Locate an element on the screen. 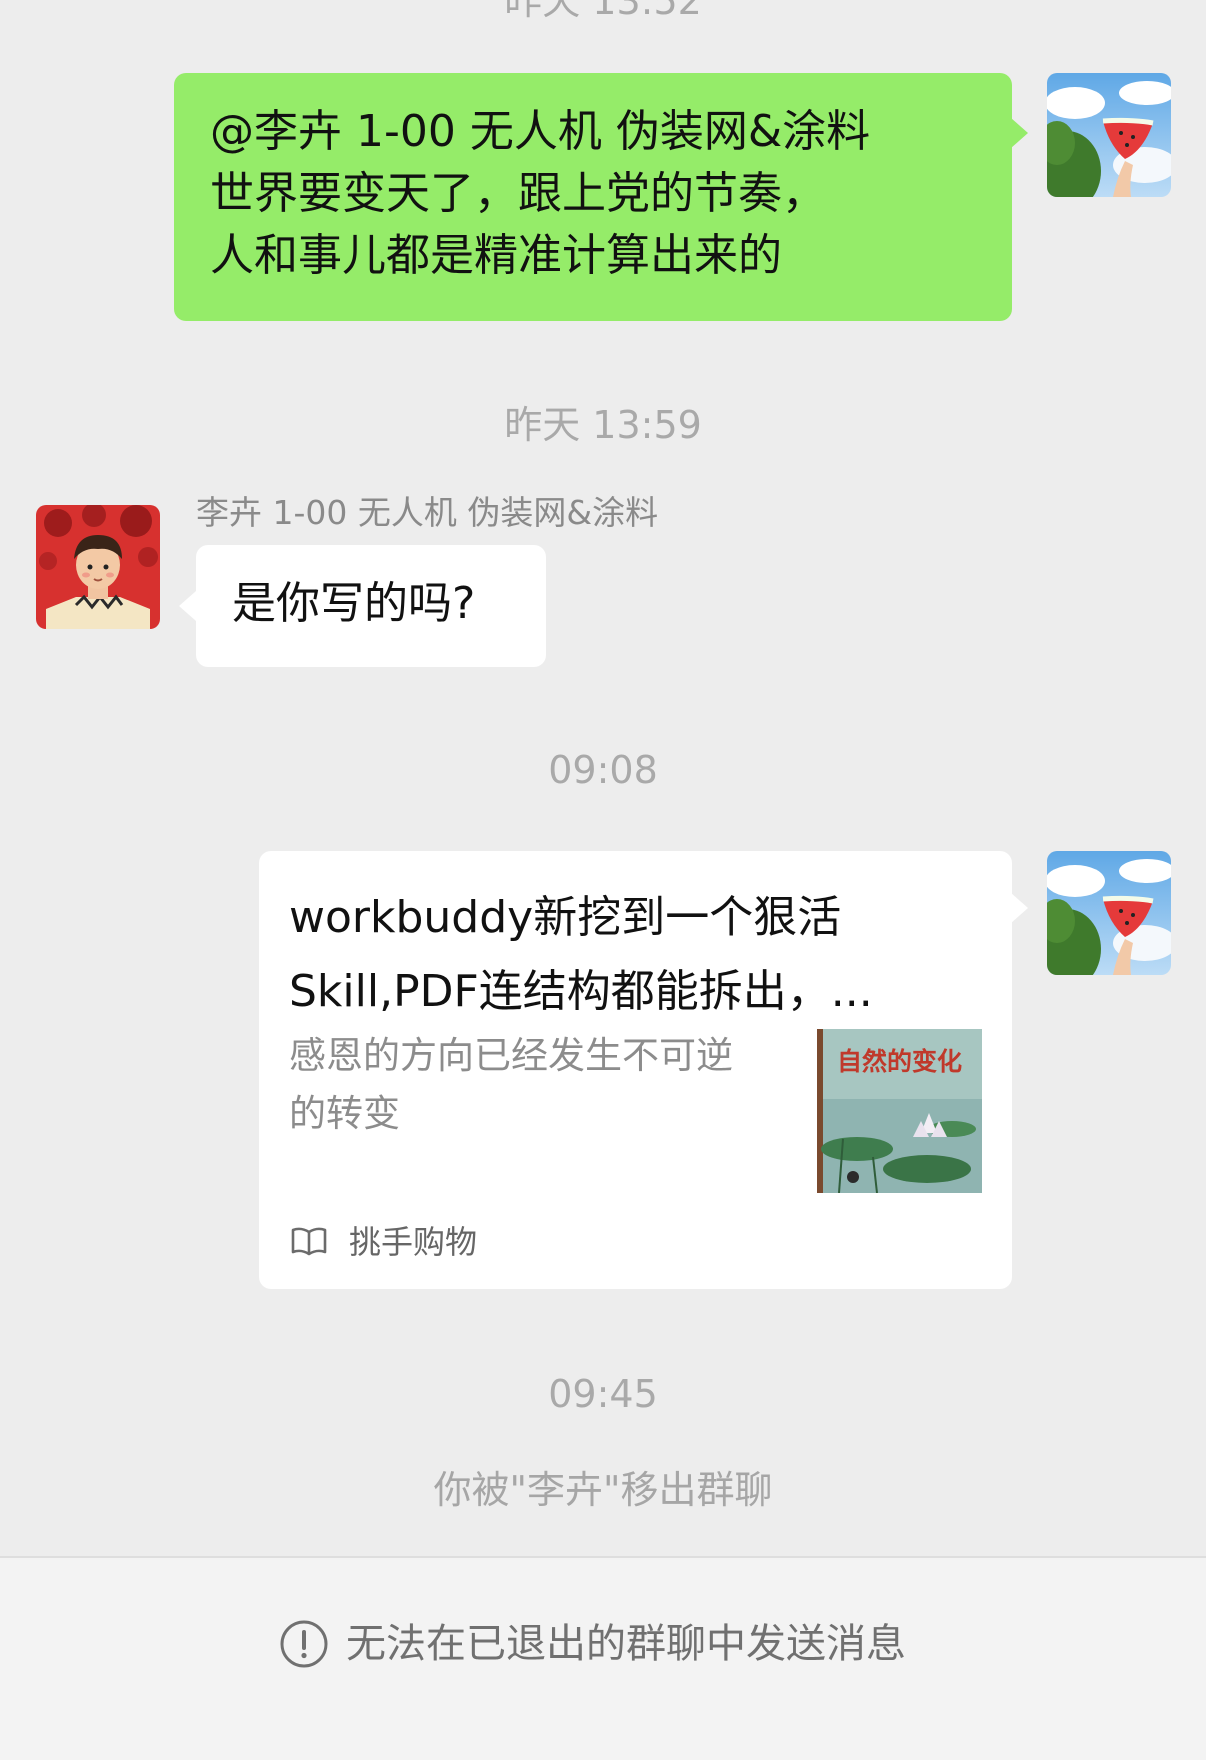 This screenshot has height=1760, width=1206. card-description: 感恩的方向已经发生不可逆 的转变 is located at coordinates (511, 1084).